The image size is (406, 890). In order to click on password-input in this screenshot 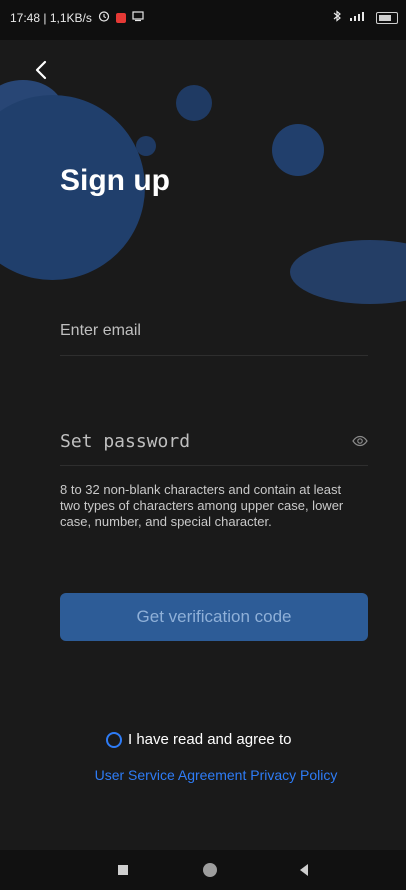, I will do `click(214, 441)`.